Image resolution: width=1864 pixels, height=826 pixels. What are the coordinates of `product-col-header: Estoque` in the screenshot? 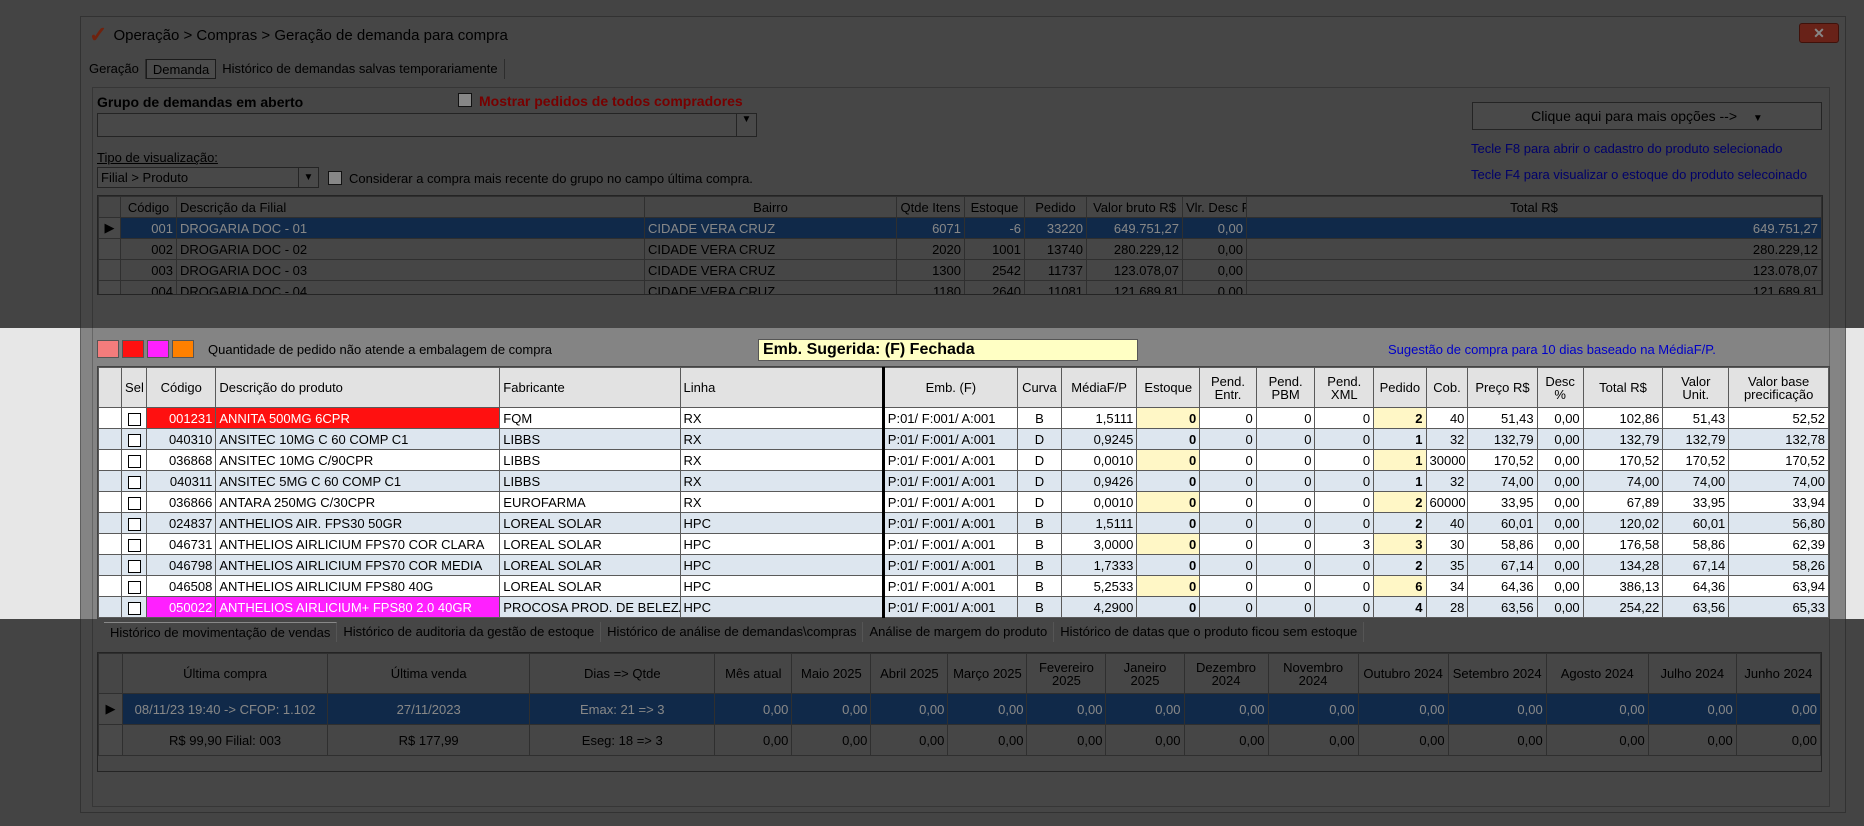 It's located at (1168, 387).